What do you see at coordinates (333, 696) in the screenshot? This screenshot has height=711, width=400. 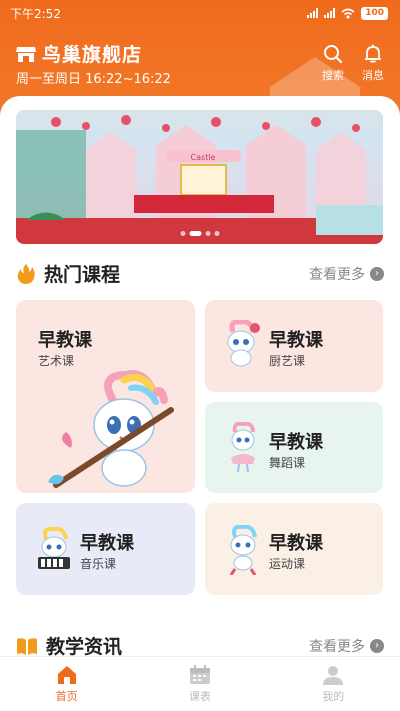 I see `tab-profile-label: 我的` at bounding box center [333, 696].